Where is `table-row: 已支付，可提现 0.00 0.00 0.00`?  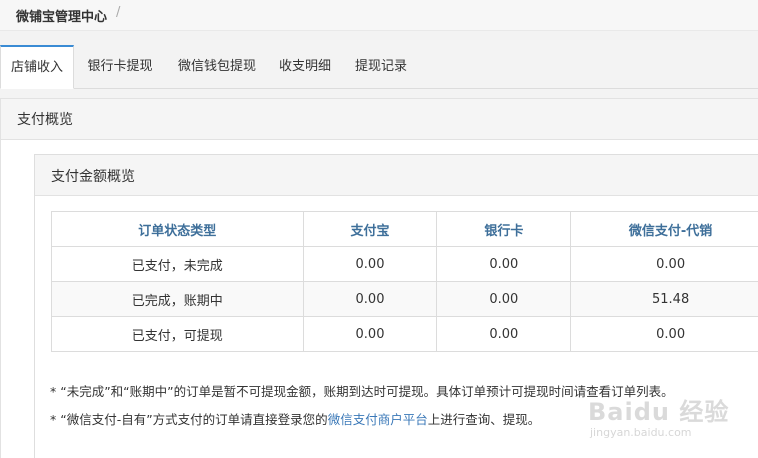 table-row: 已支付，可提现 0.00 0.00 0.00 is located at coordinates (404, 334).